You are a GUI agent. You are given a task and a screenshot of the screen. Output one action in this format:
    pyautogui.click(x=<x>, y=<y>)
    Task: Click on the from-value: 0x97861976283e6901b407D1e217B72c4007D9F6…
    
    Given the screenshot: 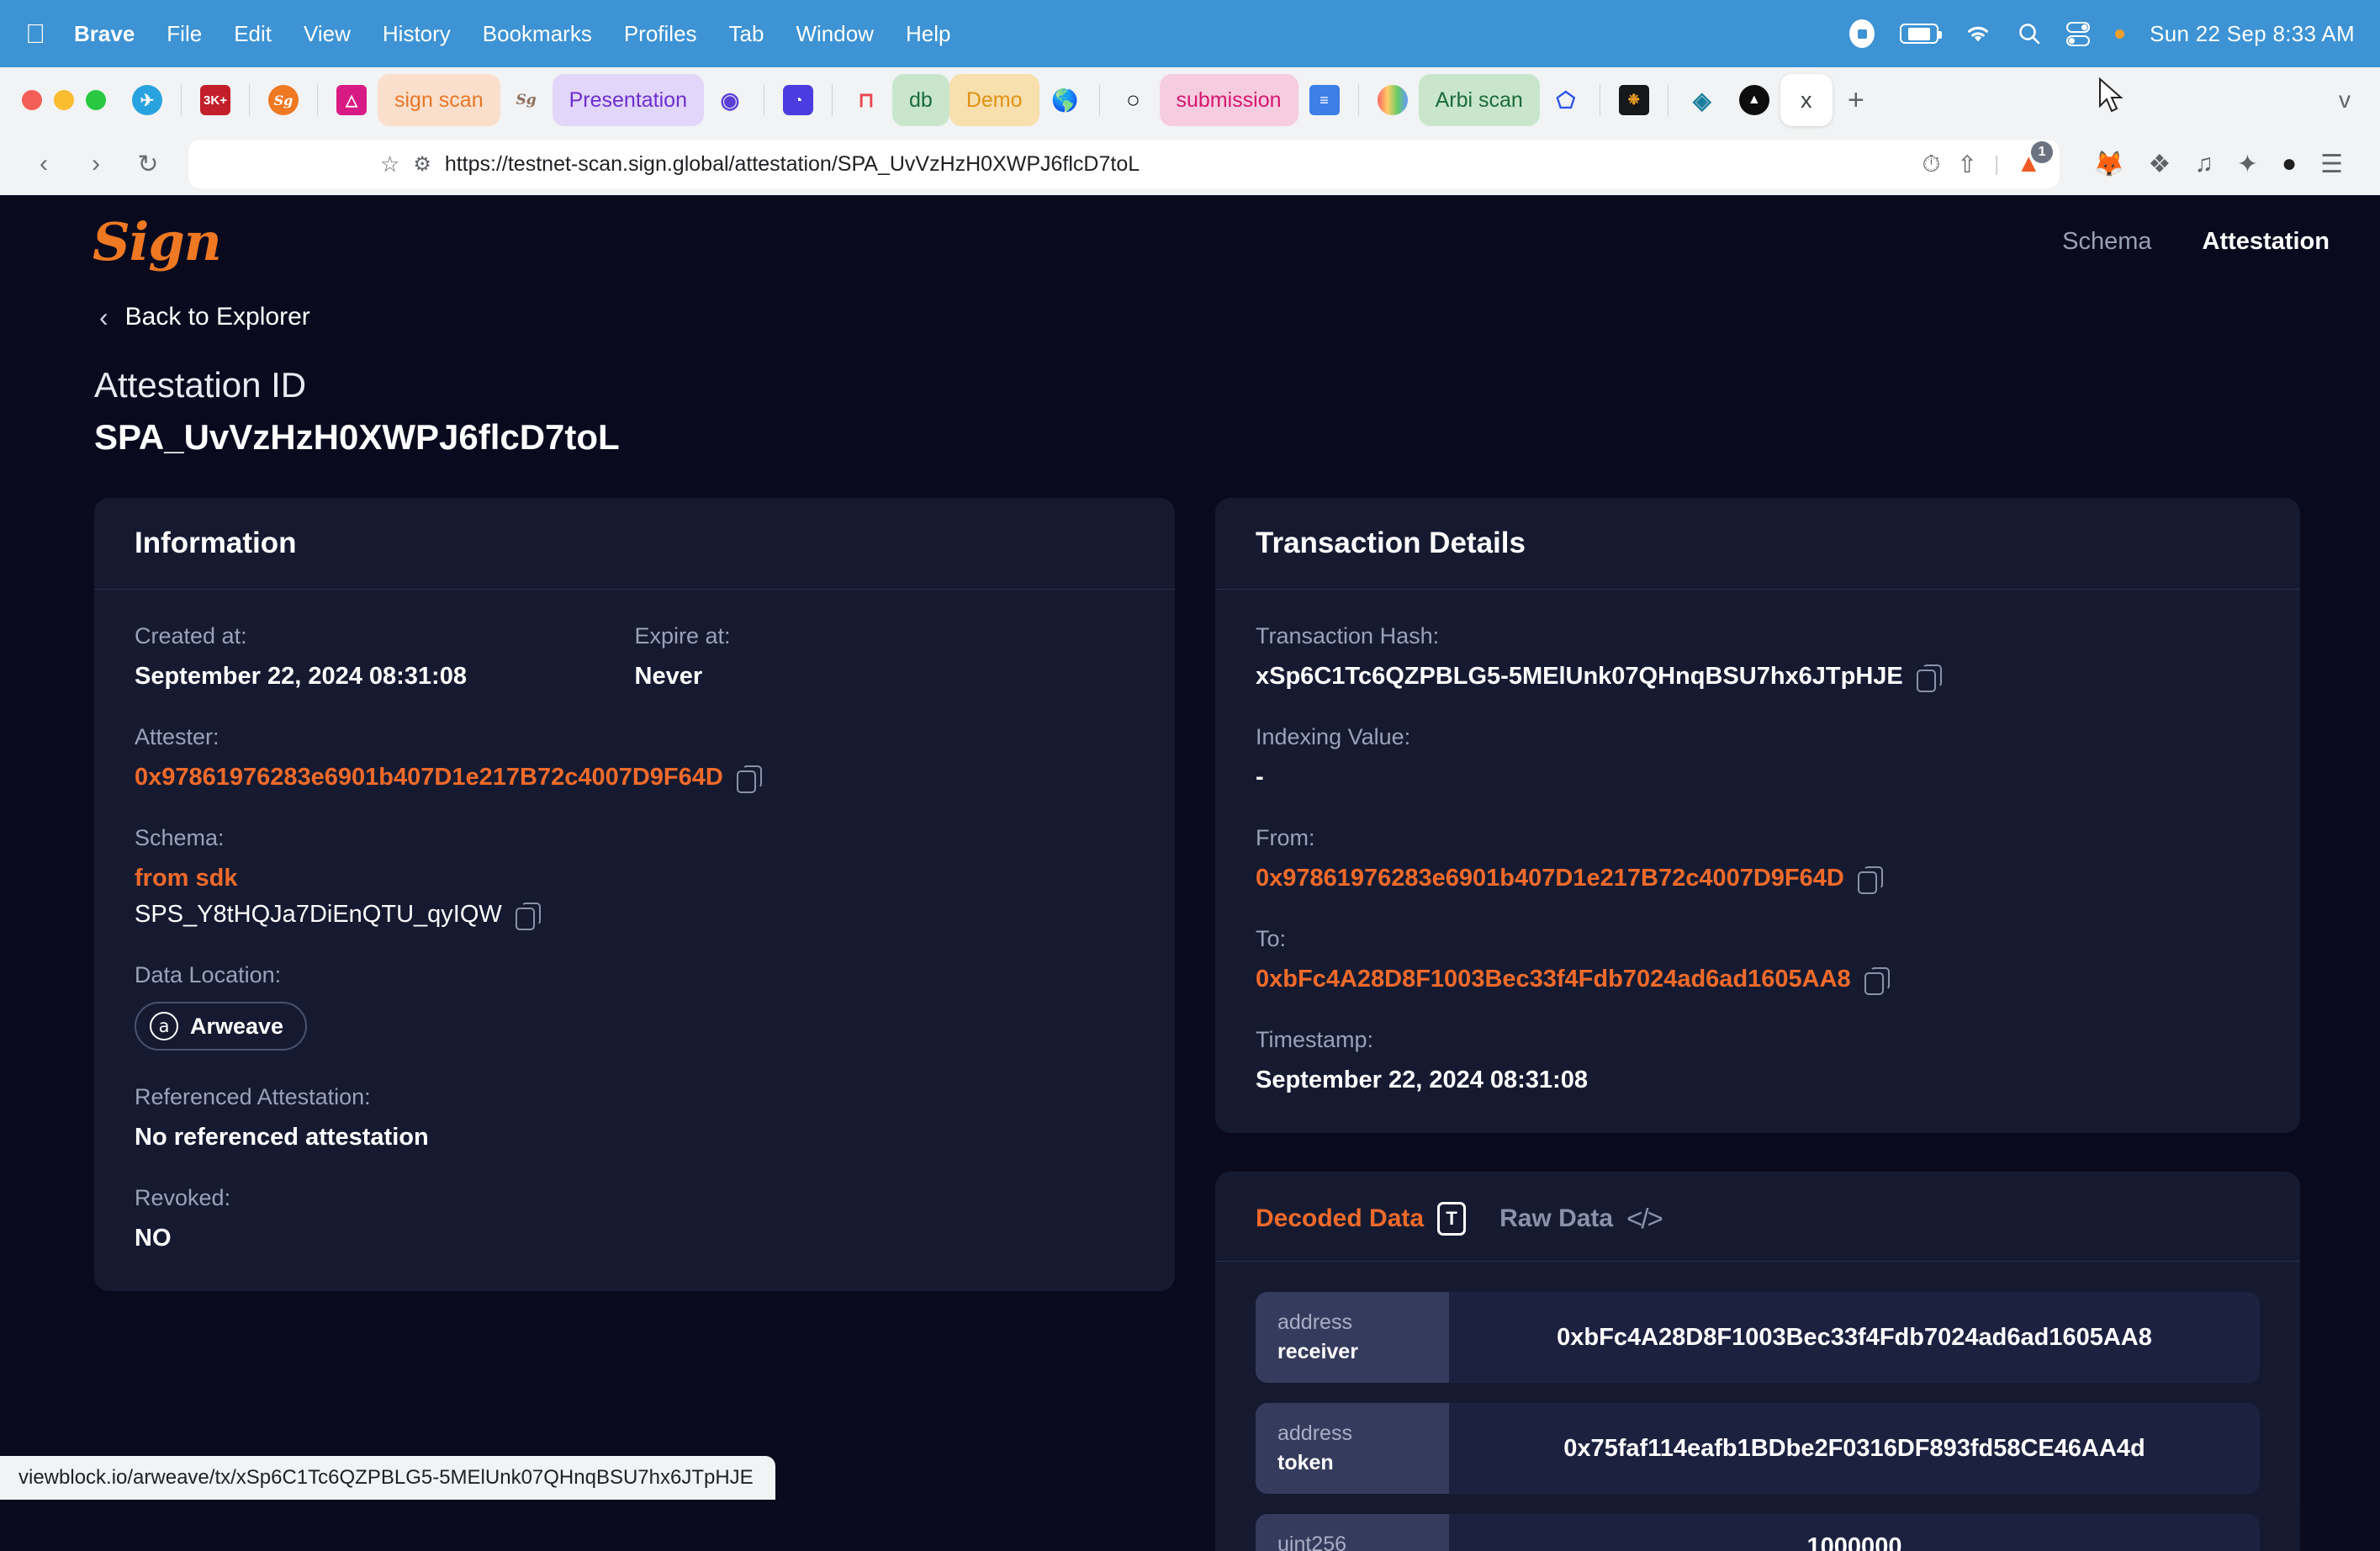 What is the action you would take?
    pyautogui.click(x=1550, y=879)
    